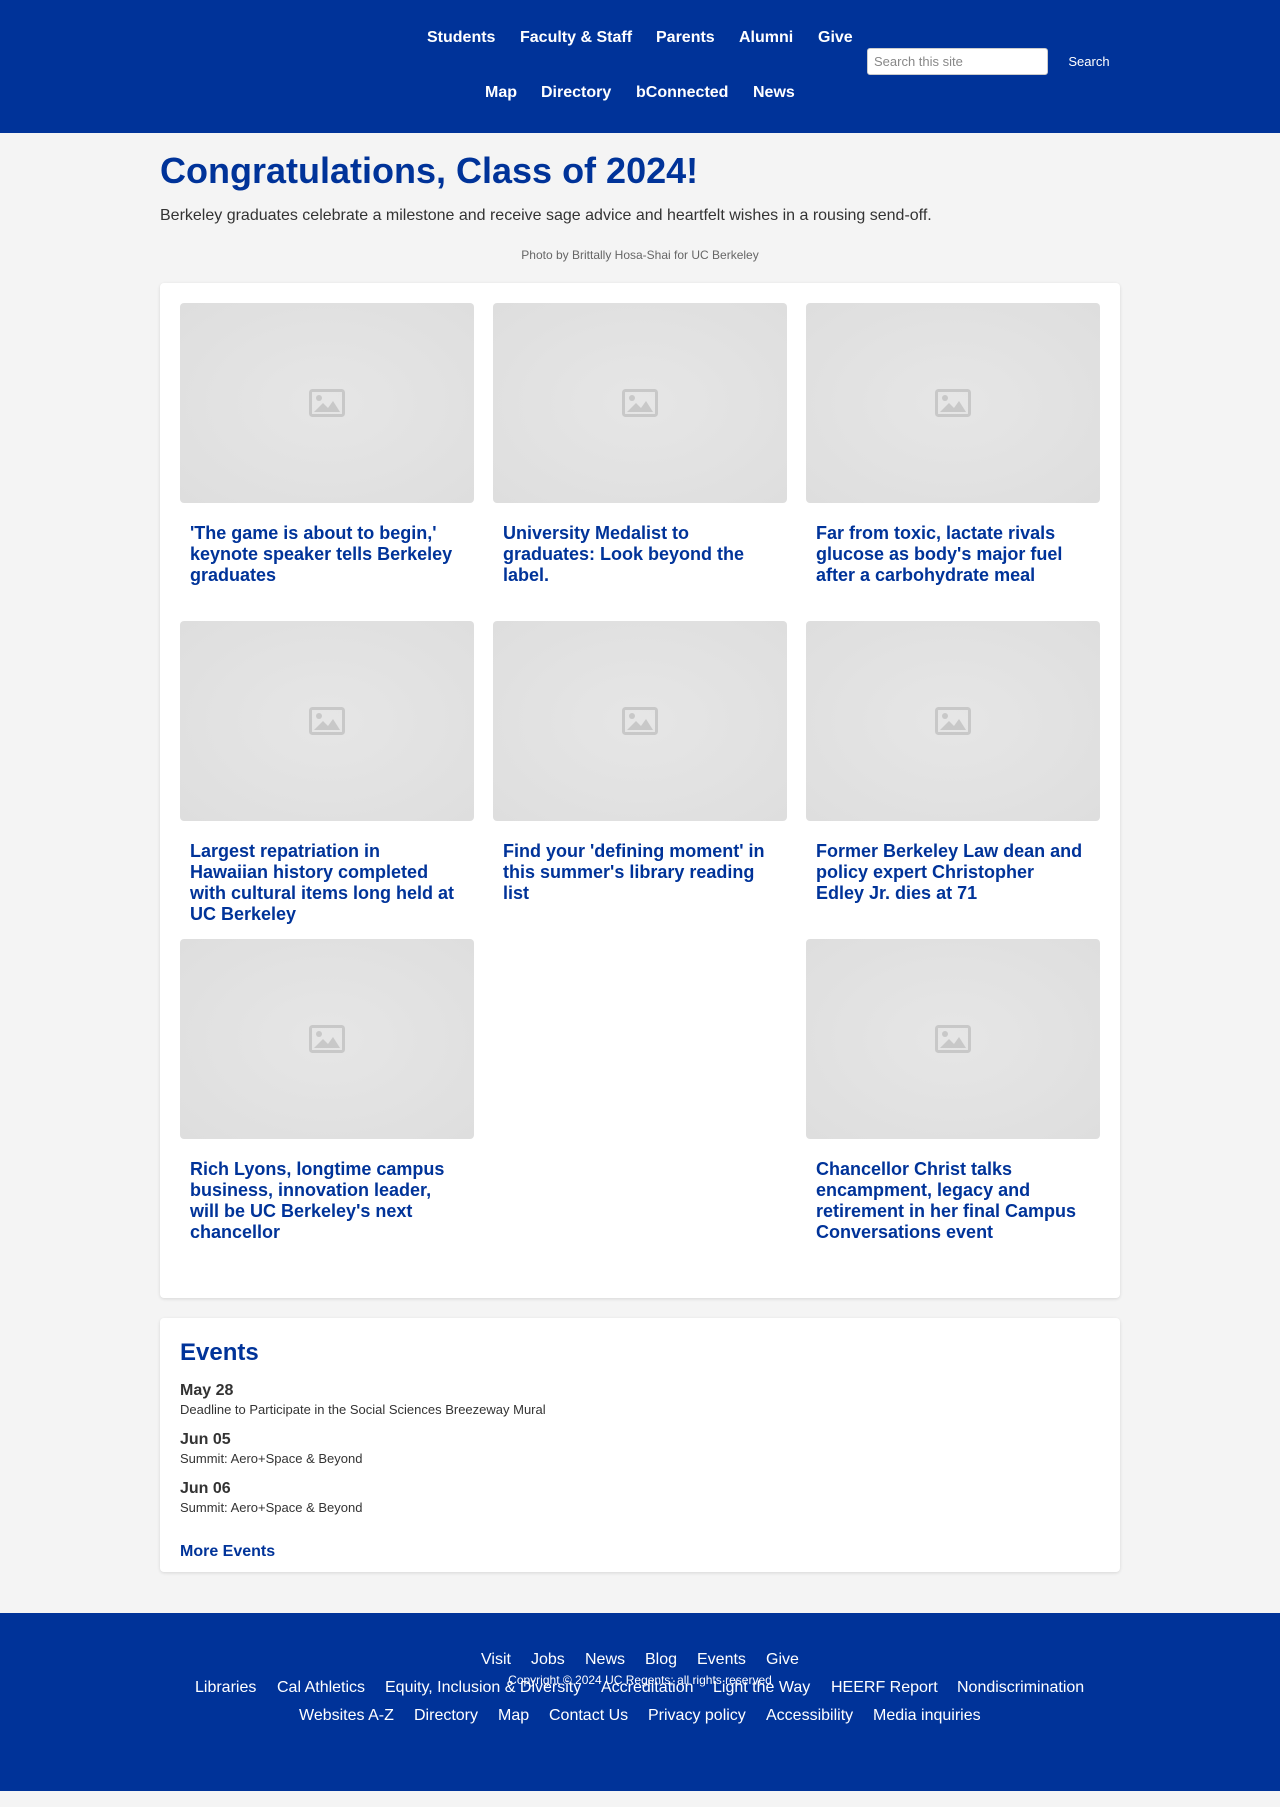  I want to click on footer-link-news: News, so click(605, 1660).